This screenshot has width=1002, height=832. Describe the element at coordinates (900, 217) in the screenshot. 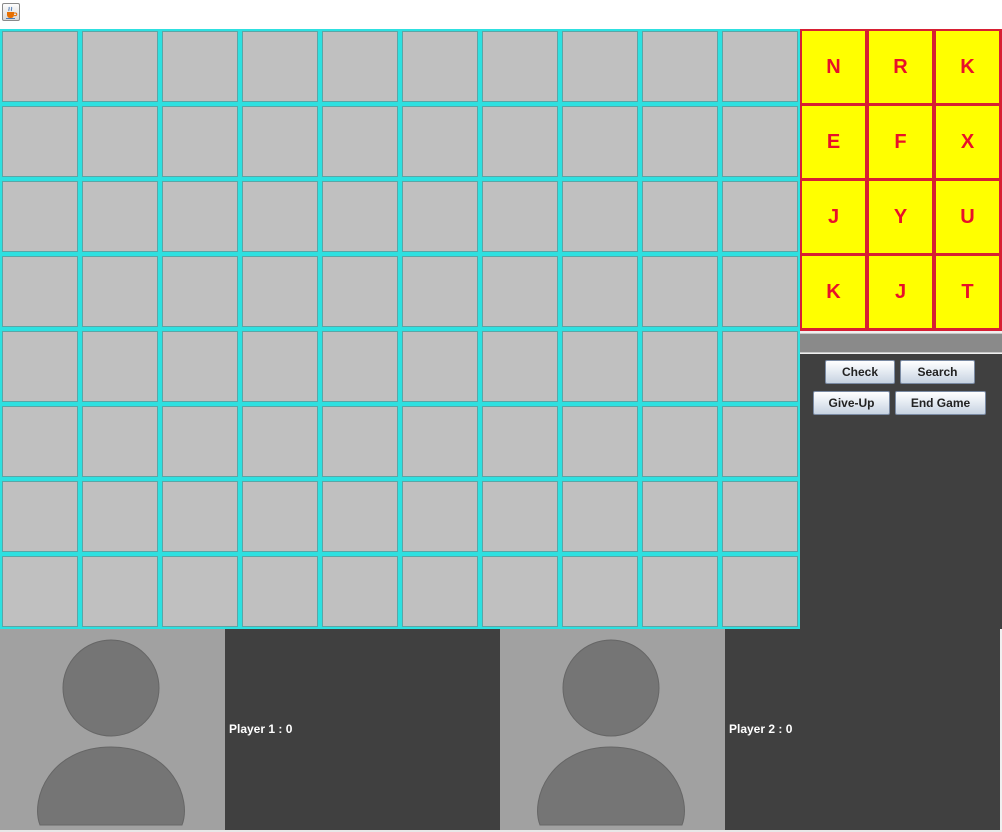

I see `letter-tile: Y` at that location.